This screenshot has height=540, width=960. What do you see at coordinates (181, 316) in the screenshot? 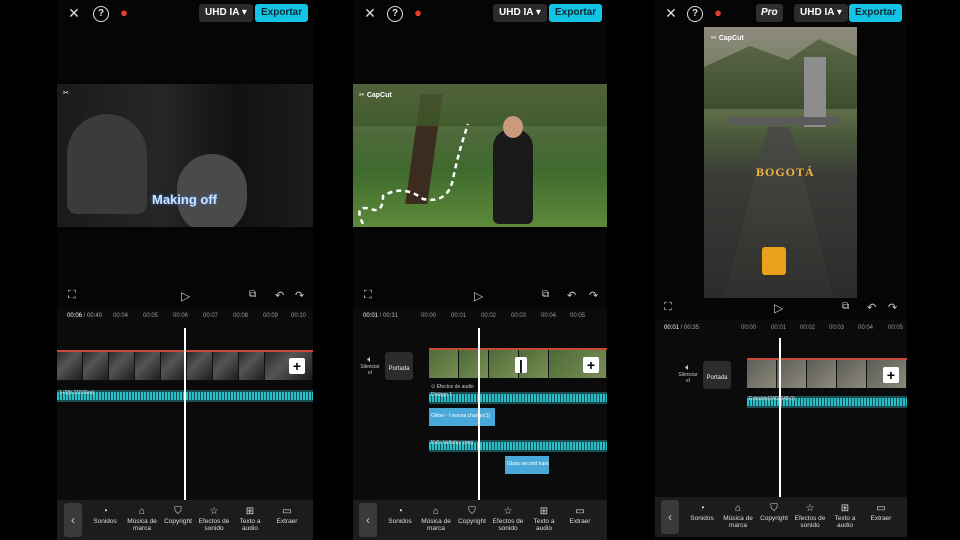
I see `tick-label: 00:06` at bounding box center [181, 316].